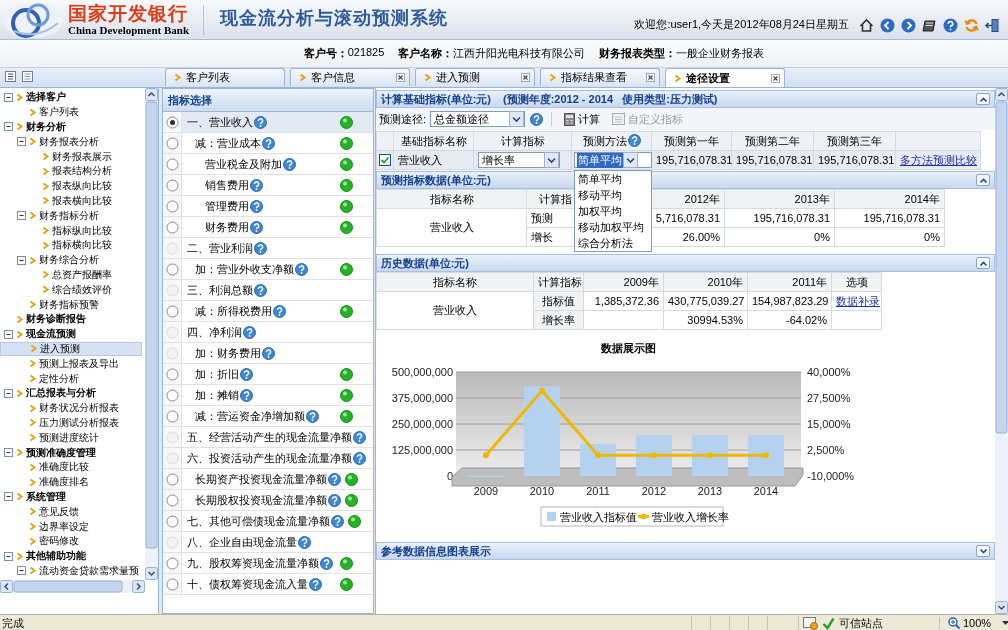 This screenshot has width=1008, height=630. I want to click on tree-item: 客户列表, so click(72, 112).